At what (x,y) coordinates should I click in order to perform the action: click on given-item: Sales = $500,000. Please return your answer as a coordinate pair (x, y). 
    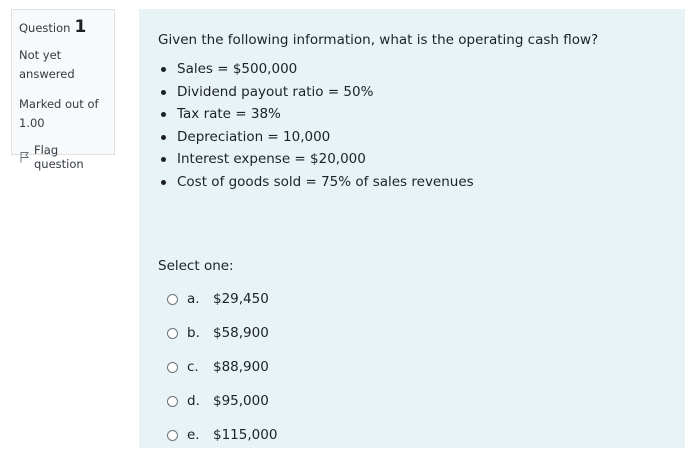
    Looking at the image, I should click on (421, 69).